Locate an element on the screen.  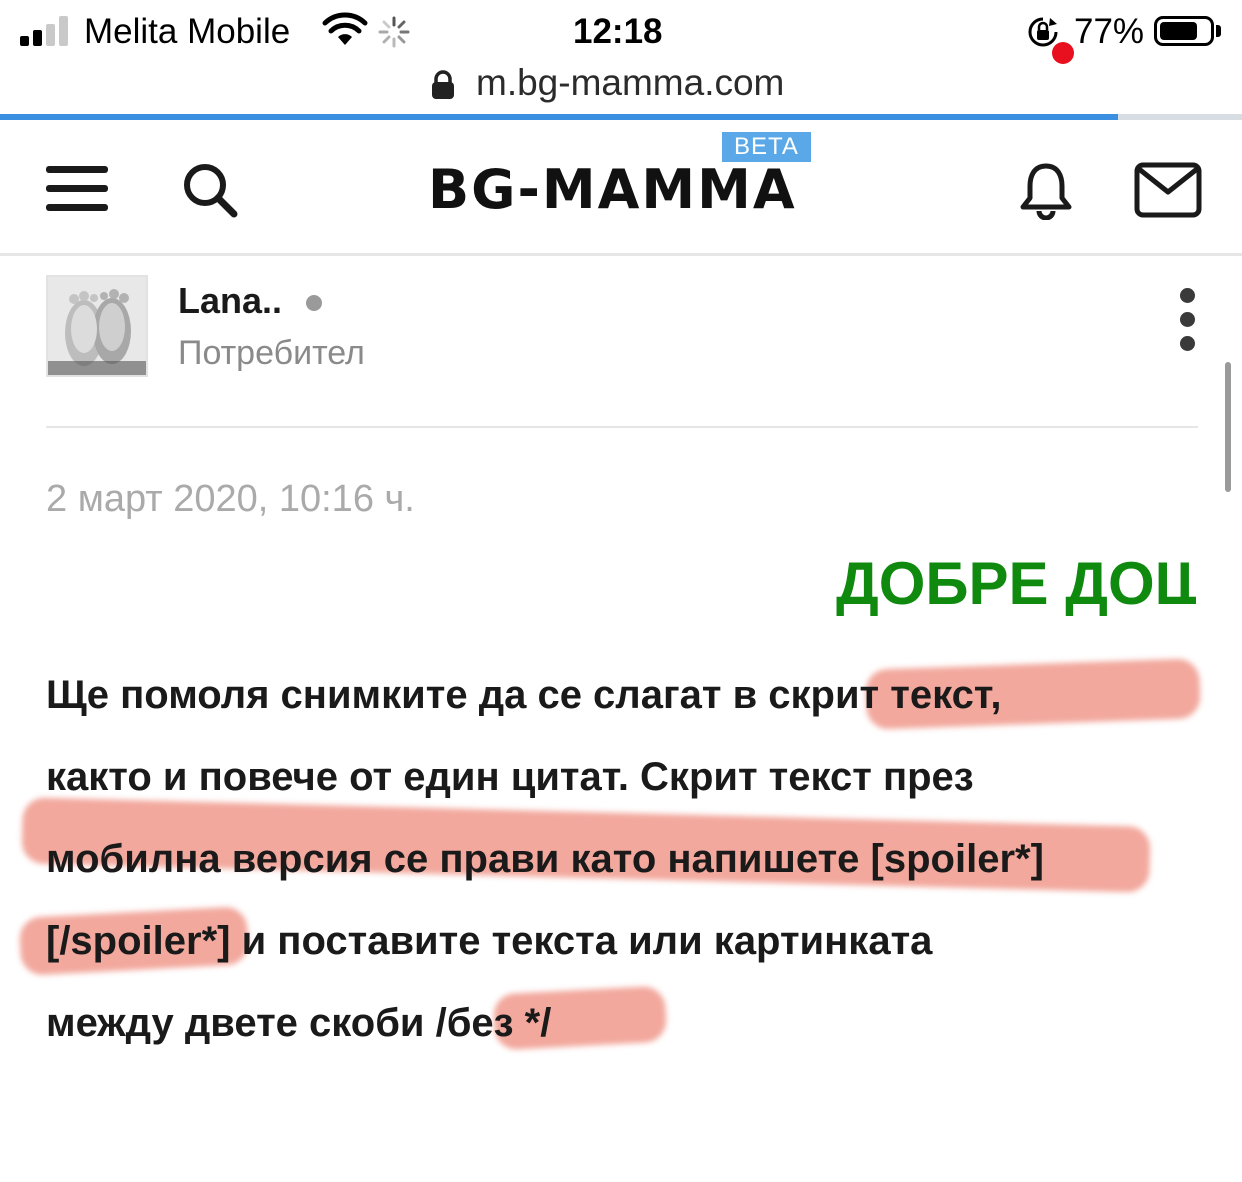
battery-icon is located at coordinates (1184, 31).